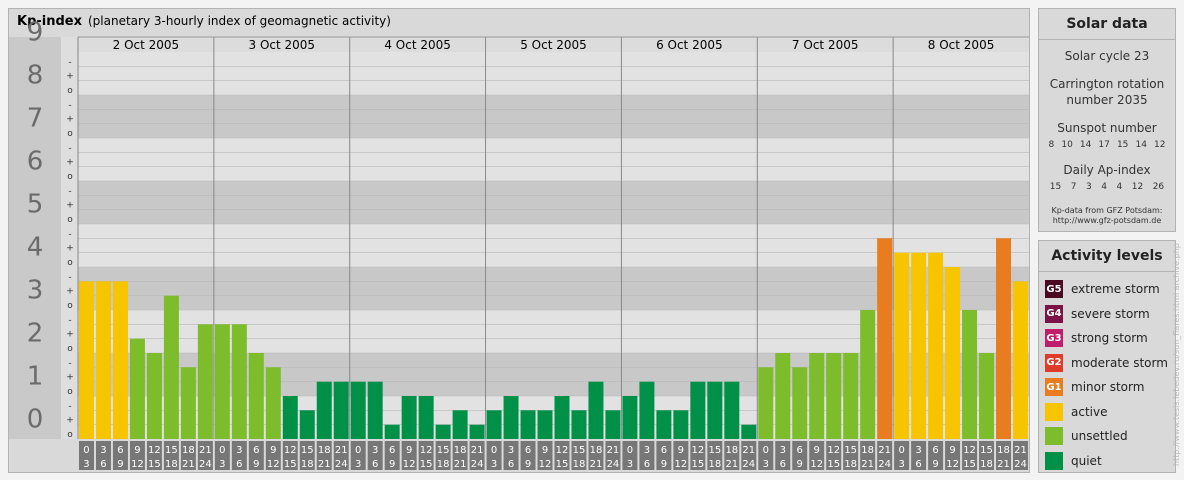 The height and width of the screenshot is (480, 1184). Describe the element at coordinates (35, 291) in the screenshot. I see `y-tick-label: 3` at that location.